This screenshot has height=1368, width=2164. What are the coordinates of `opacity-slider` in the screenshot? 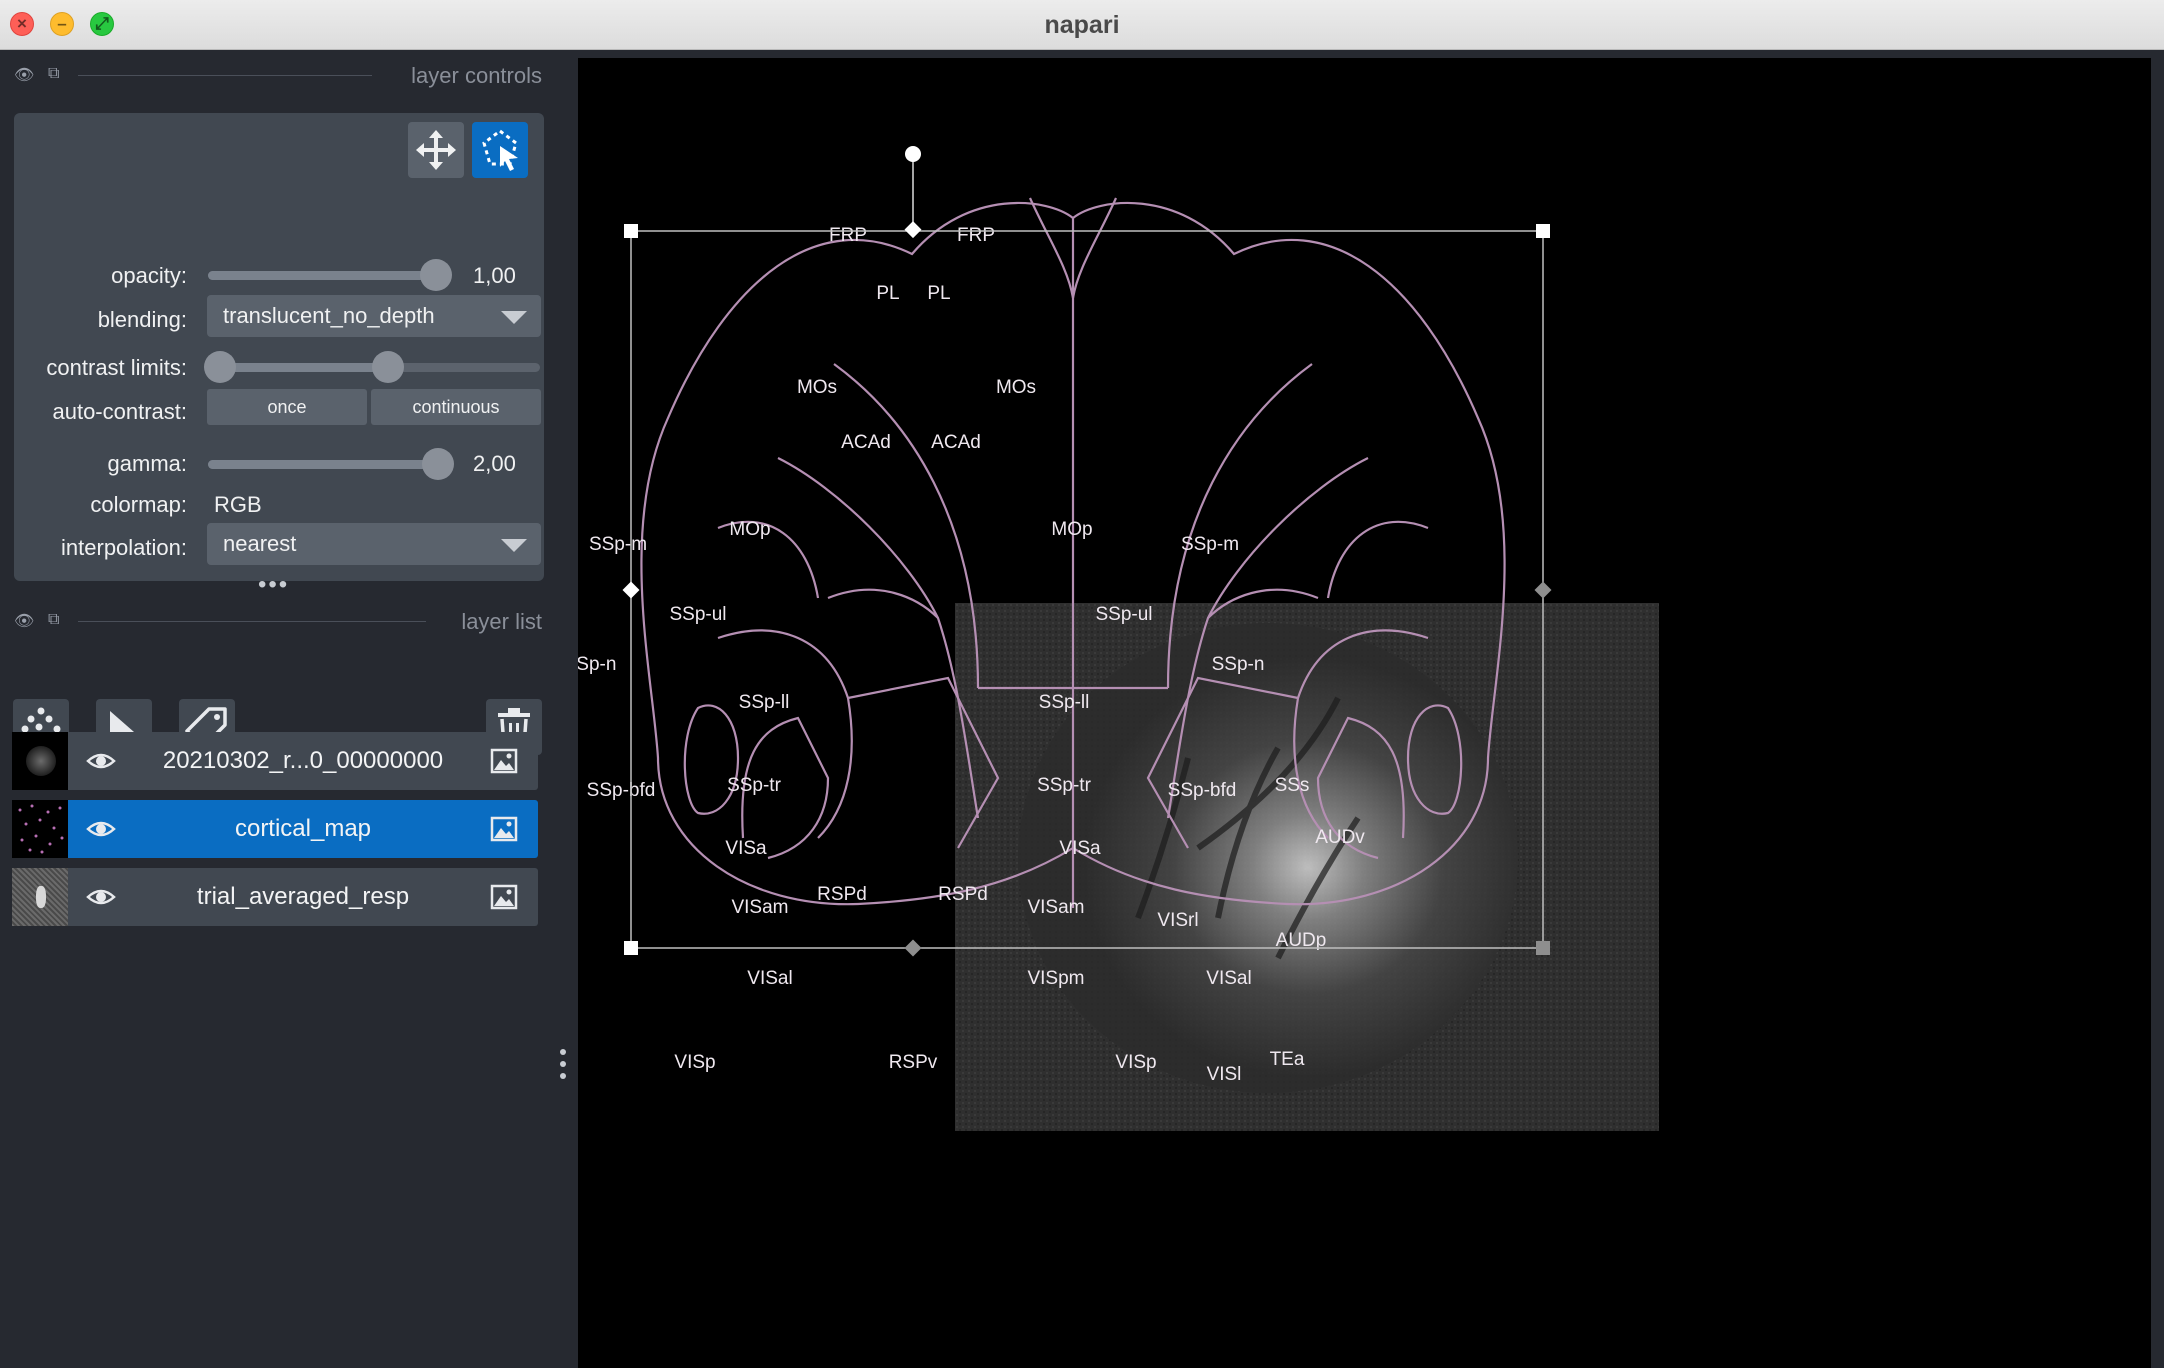 It's located at (330, 275).